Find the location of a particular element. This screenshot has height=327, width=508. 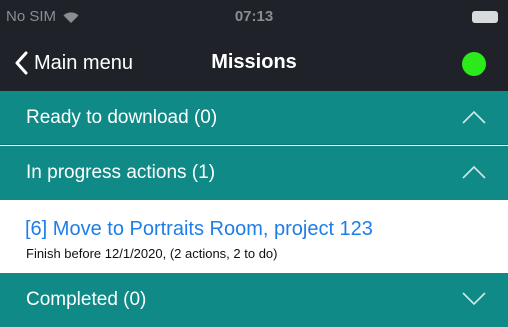

section-label: Ready to download (0) is located at coordinates (122, 117).